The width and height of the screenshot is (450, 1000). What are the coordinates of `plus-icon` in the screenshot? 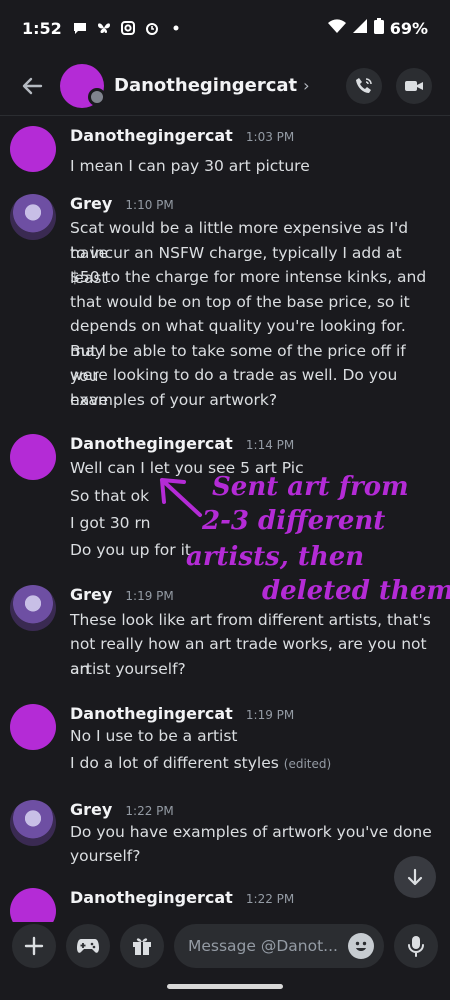 It's located at (34, 946).